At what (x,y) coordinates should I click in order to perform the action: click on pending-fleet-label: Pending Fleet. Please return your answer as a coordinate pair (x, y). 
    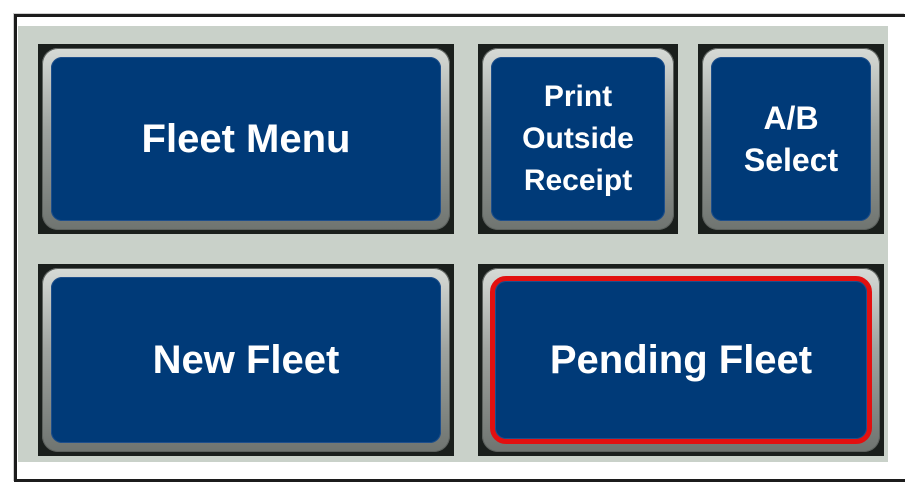
    Looking at the image, I should click on (681, 360).